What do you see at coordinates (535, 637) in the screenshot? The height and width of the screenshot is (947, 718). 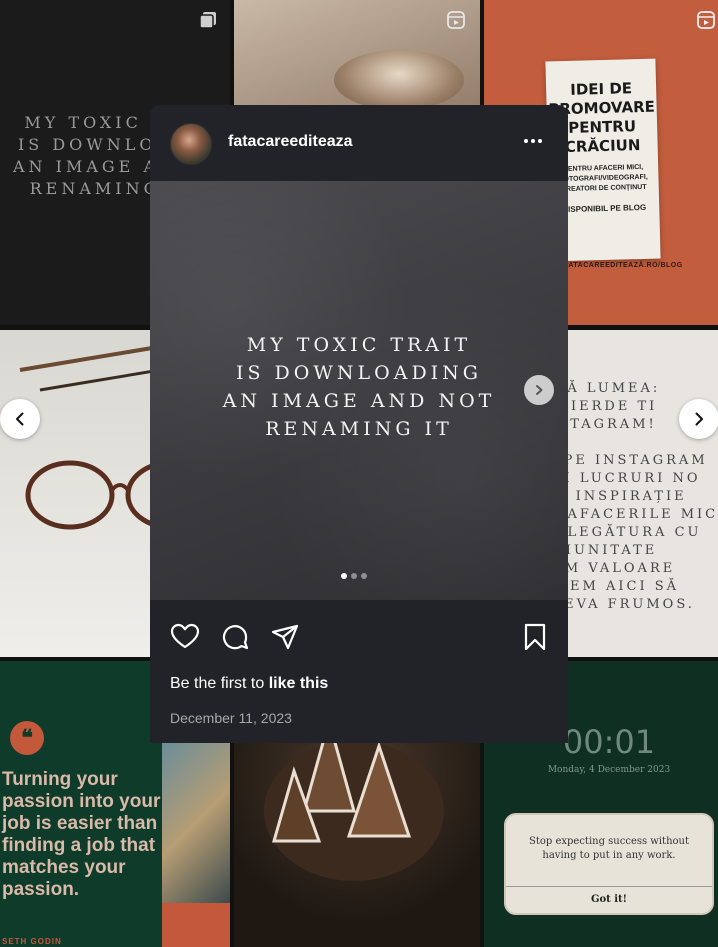 I see `bookmark-icon` at bounding box center [535, 637].